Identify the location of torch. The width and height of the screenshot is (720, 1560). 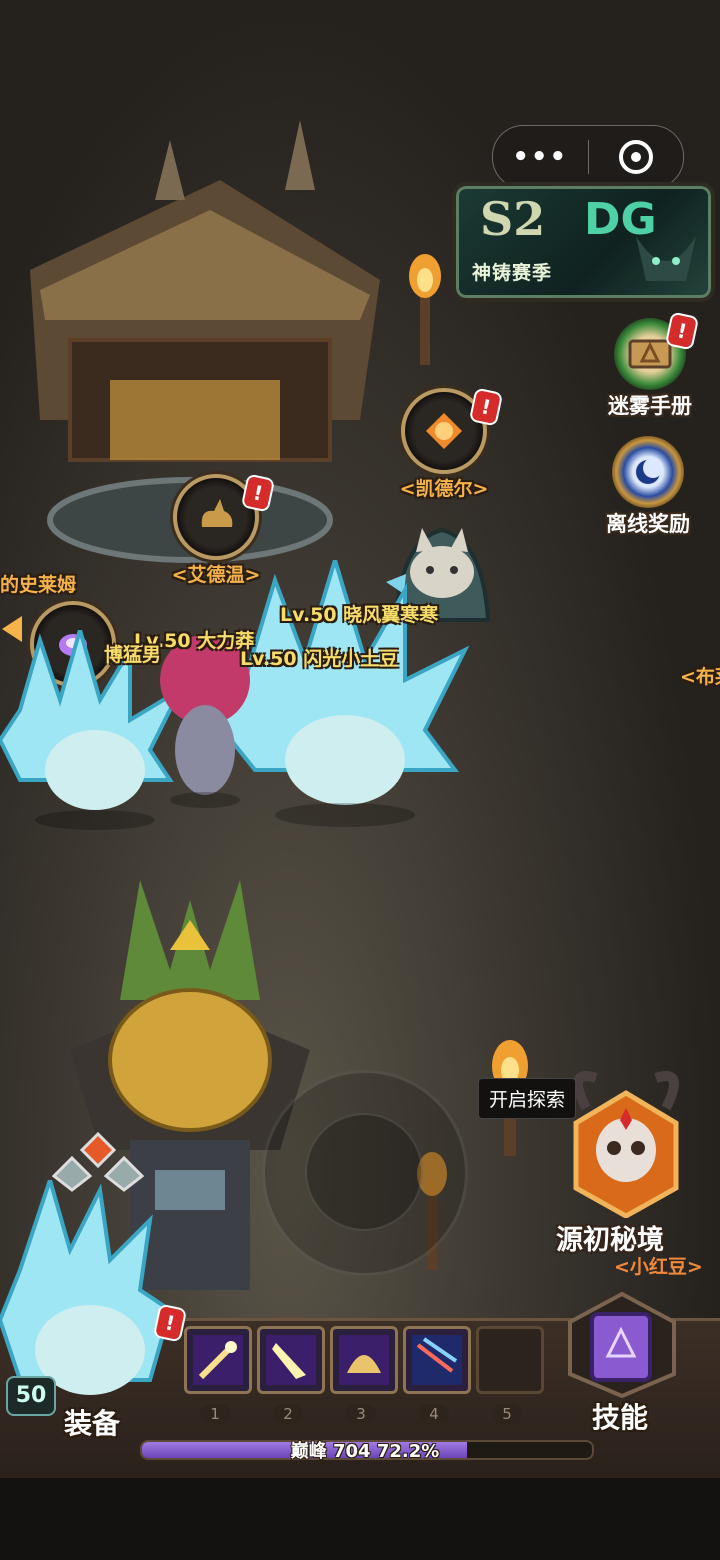
(425, 309).